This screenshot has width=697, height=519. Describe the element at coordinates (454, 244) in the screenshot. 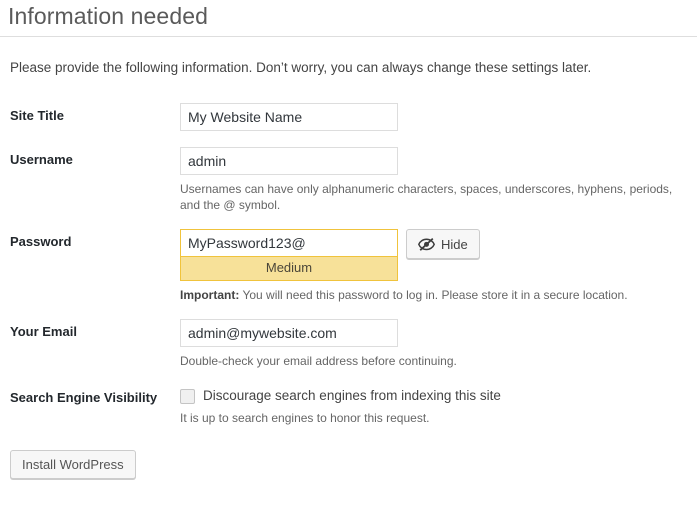

I see `hide-password-label: Hide` at that location.